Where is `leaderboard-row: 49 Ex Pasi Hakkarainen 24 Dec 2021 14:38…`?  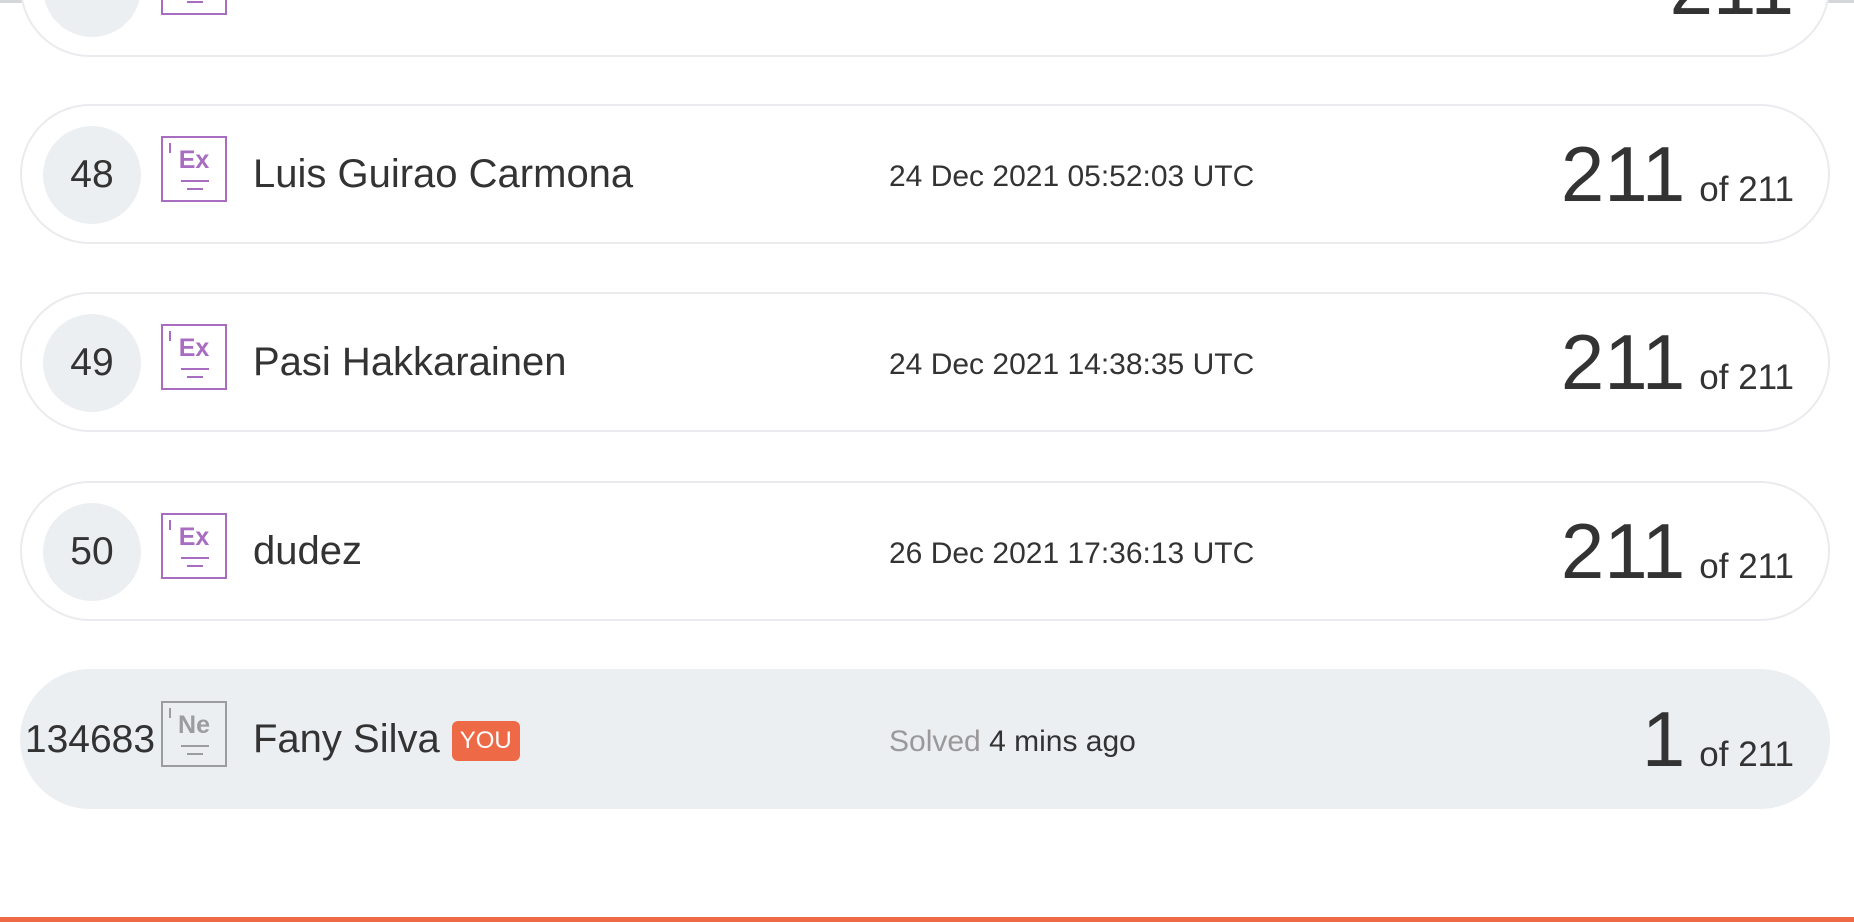 leaderboard-row: 49 Ex Pasi Hakkarainen 24 Dec 2021 14:38… is located at coordinates (925, 362).